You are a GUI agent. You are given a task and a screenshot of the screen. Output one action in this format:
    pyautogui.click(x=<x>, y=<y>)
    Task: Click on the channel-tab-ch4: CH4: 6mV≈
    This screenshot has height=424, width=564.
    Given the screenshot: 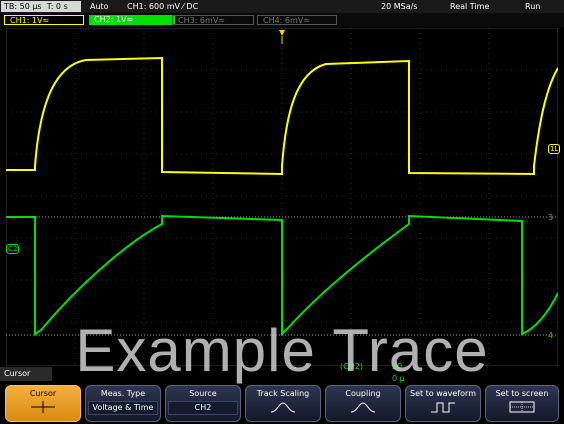 What is the action you would take?
    pyautogui.click(x=297, y=20)
    